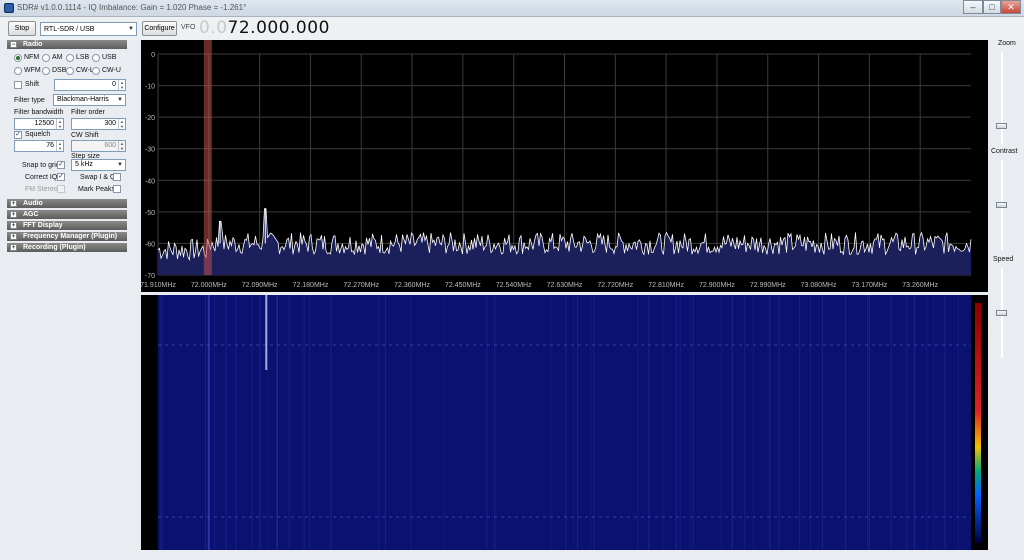 The image size is (1024, 560). What do you see at coordinates (18, 85) in the screenshot?
I see `shift-checkbox` at bounding box center [18, 85].